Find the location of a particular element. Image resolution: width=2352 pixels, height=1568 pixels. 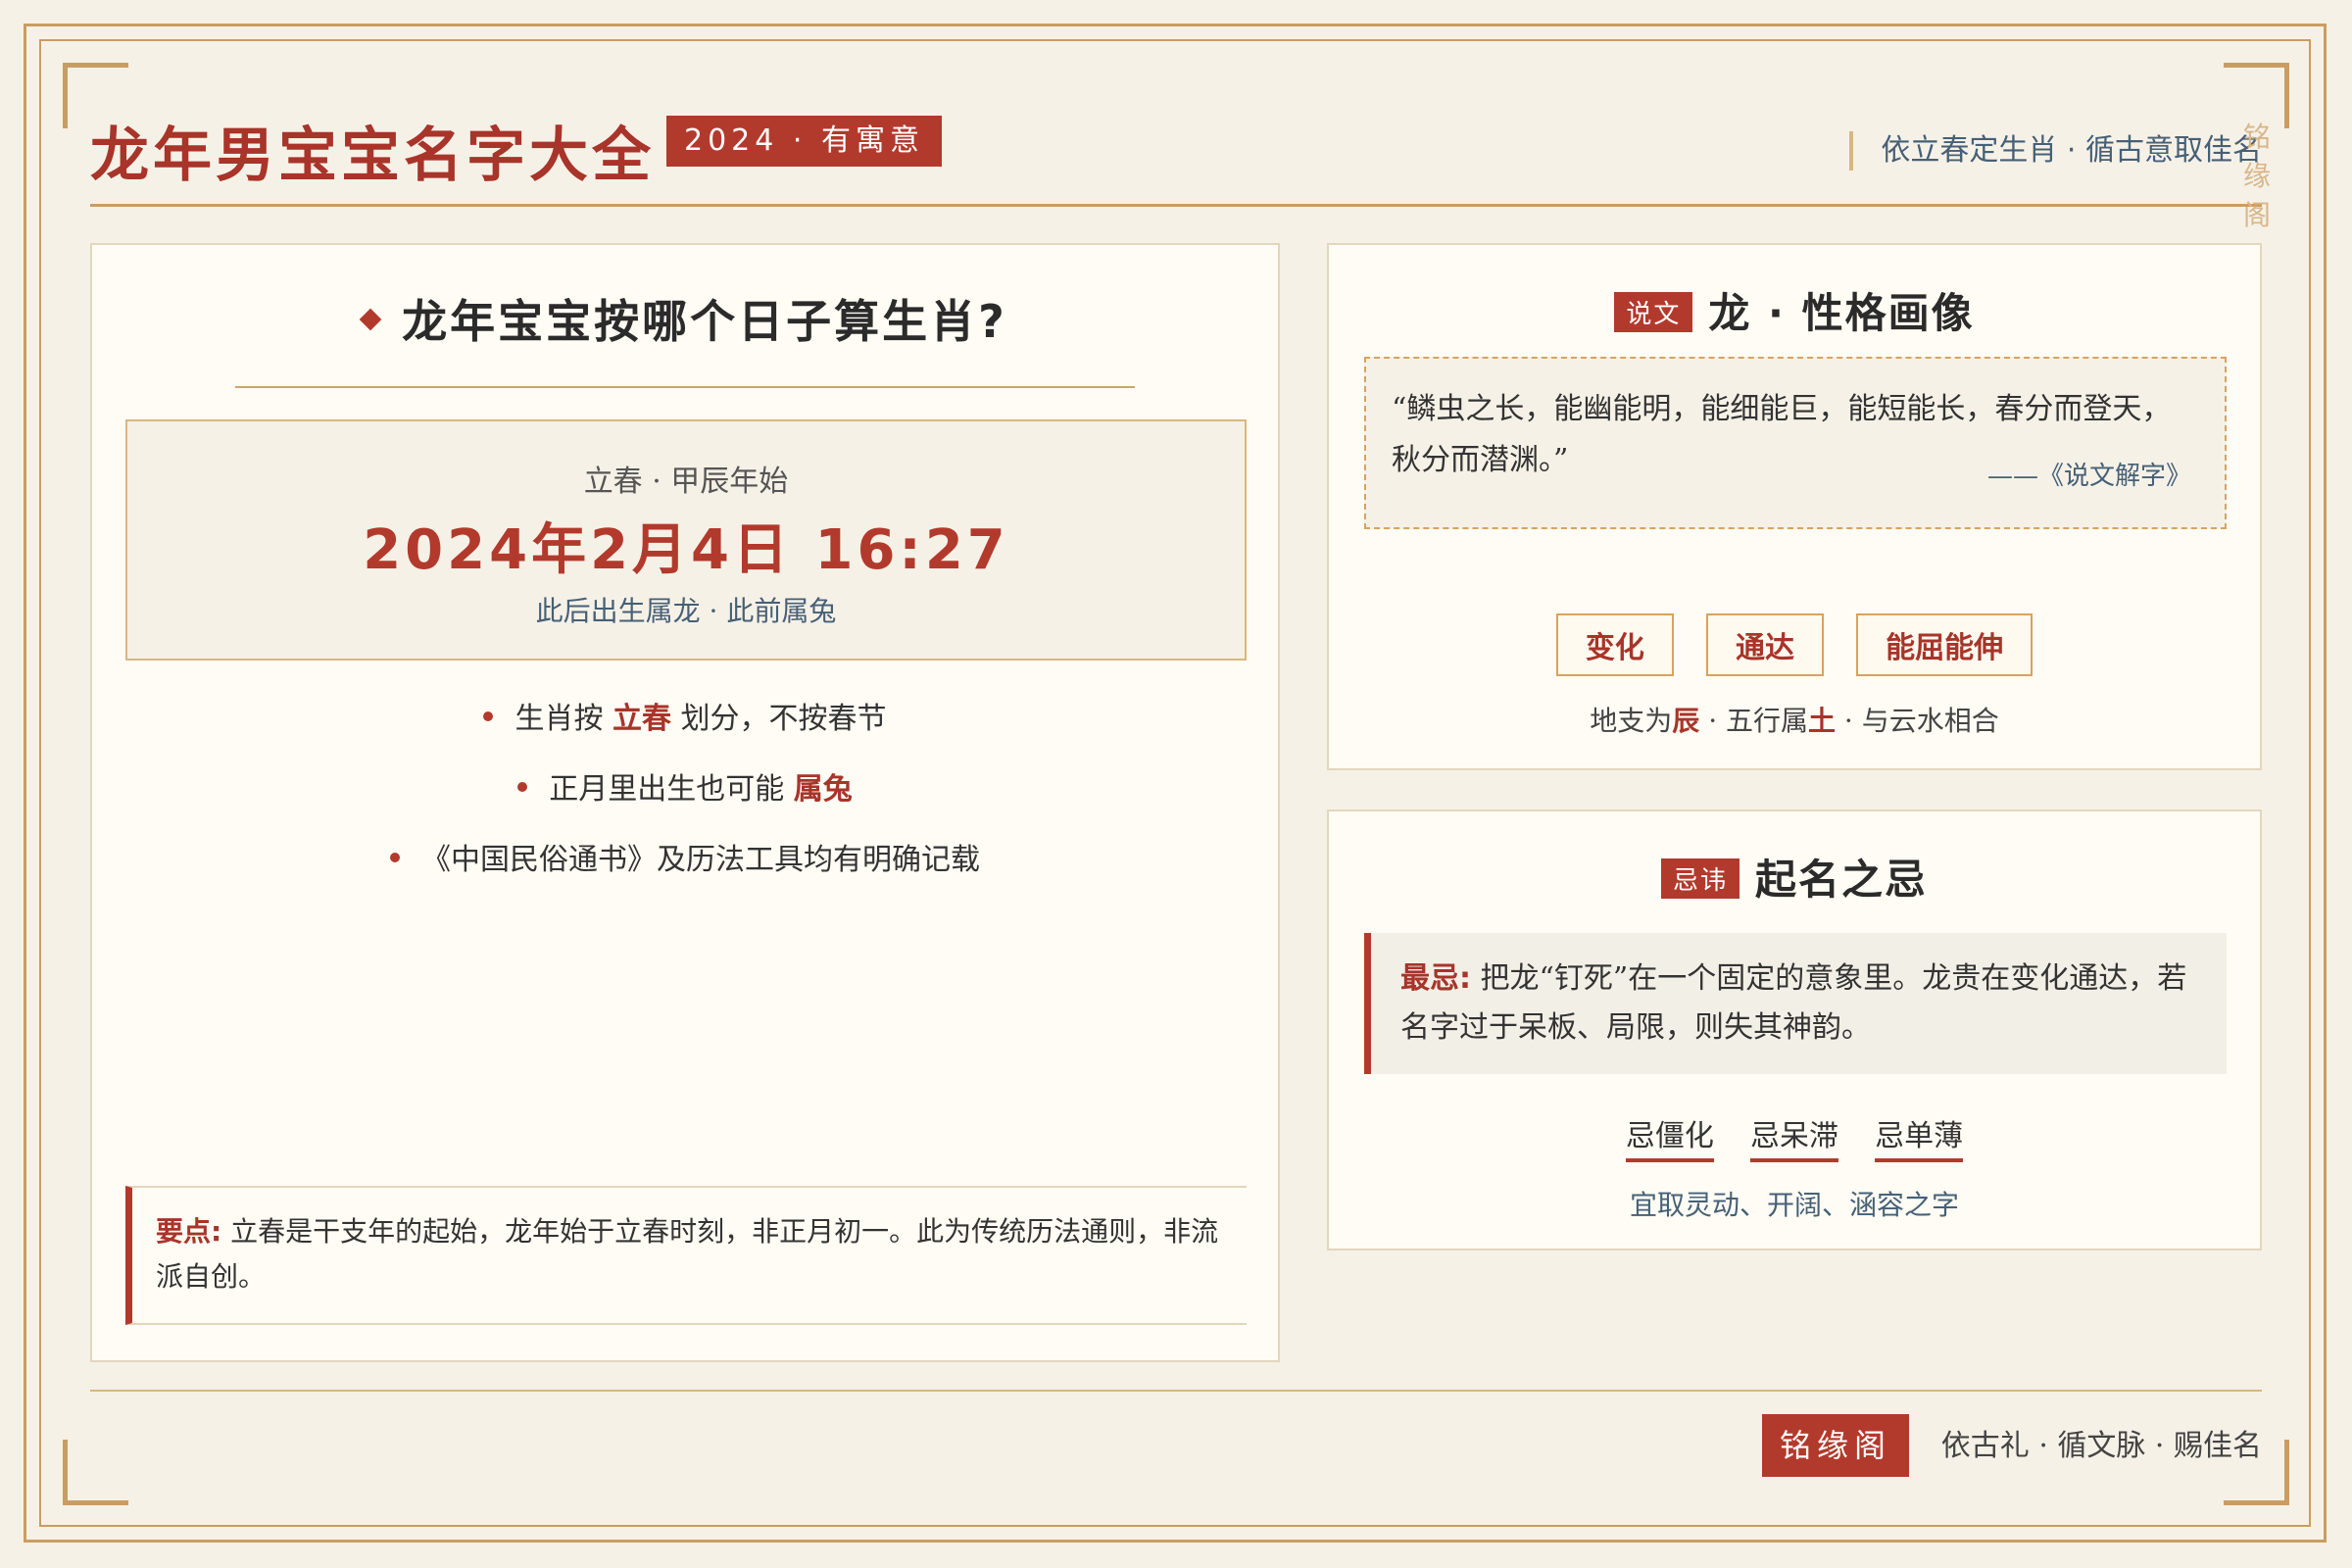

lichun-date-box: 立春 · 甲辰年始 2024年2月4日 16:27 此后出生属龙 · 此前属兔 is located at coordinates (686, 540).